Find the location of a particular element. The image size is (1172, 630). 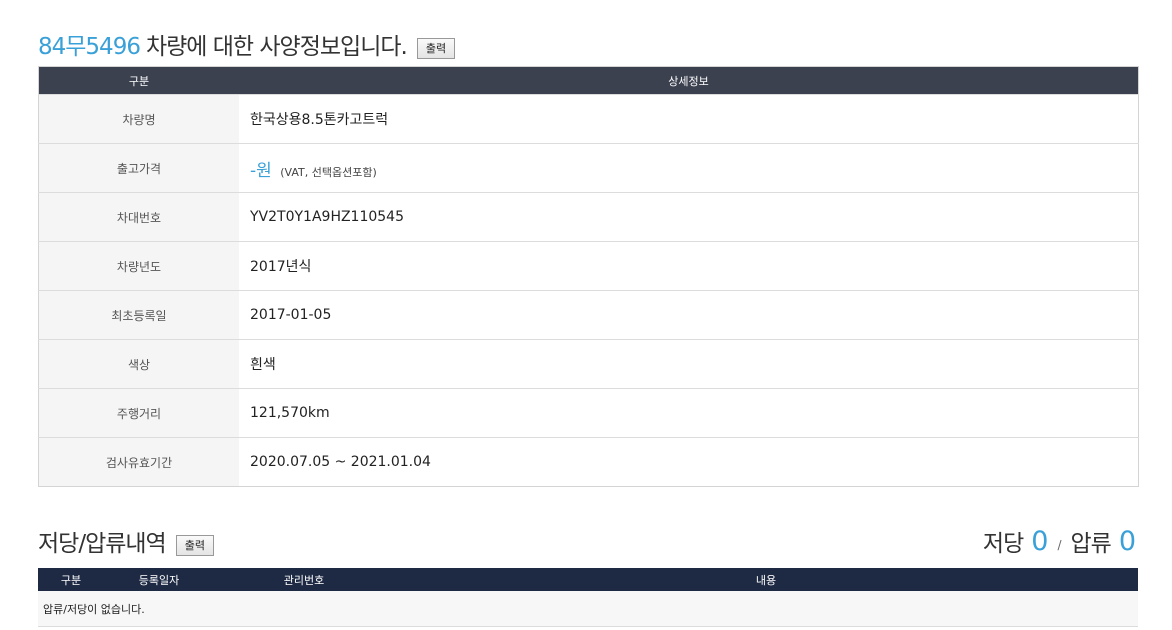

spec-print-button: 출력 is located at coordinates (436, 48).